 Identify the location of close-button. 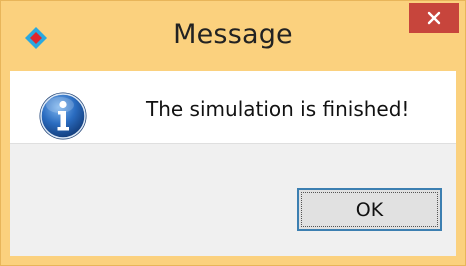
(434, 18).